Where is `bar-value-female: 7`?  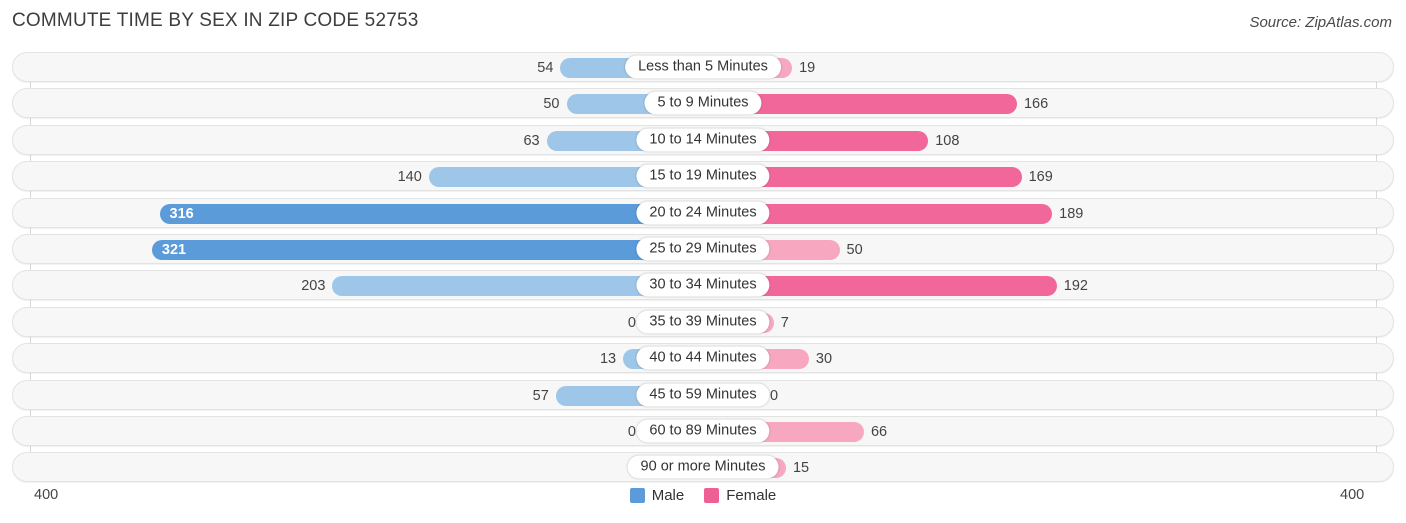 bar-value-female: 7 is located at coordinates (784, 322).